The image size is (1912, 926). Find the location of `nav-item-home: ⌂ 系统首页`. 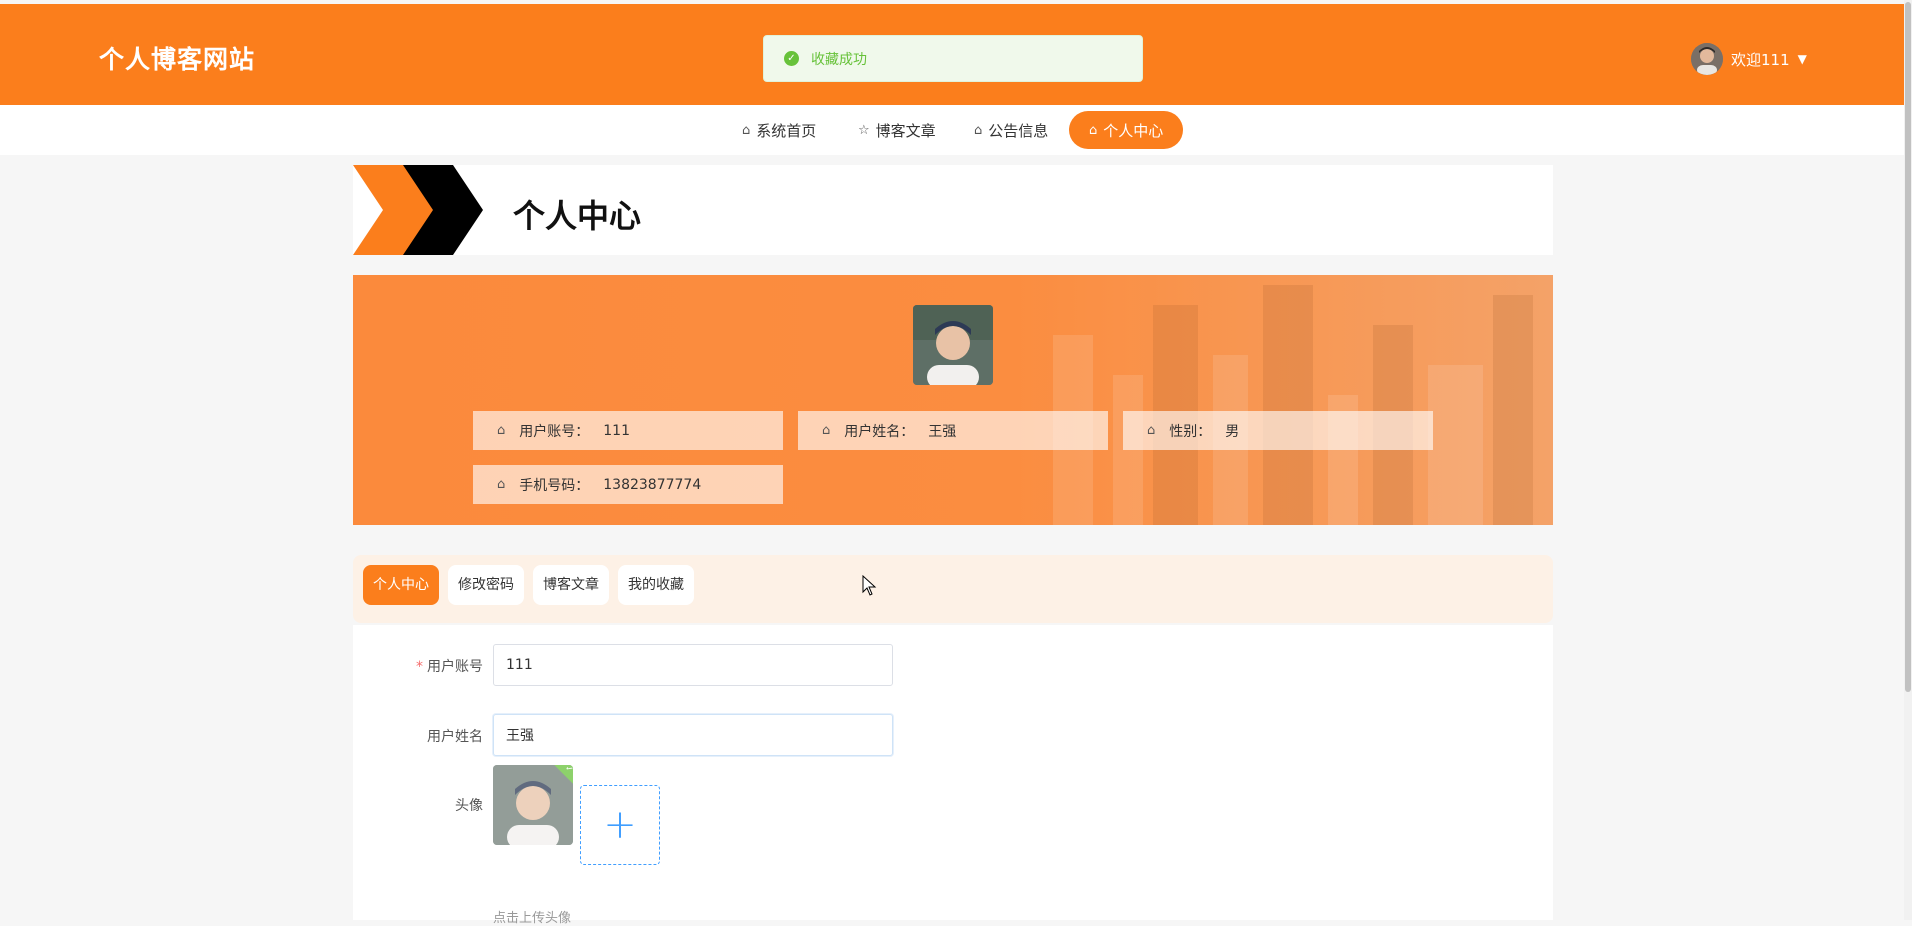

nav-item-home: ⌂ 系统首页 is located at coordinates (779, 130).